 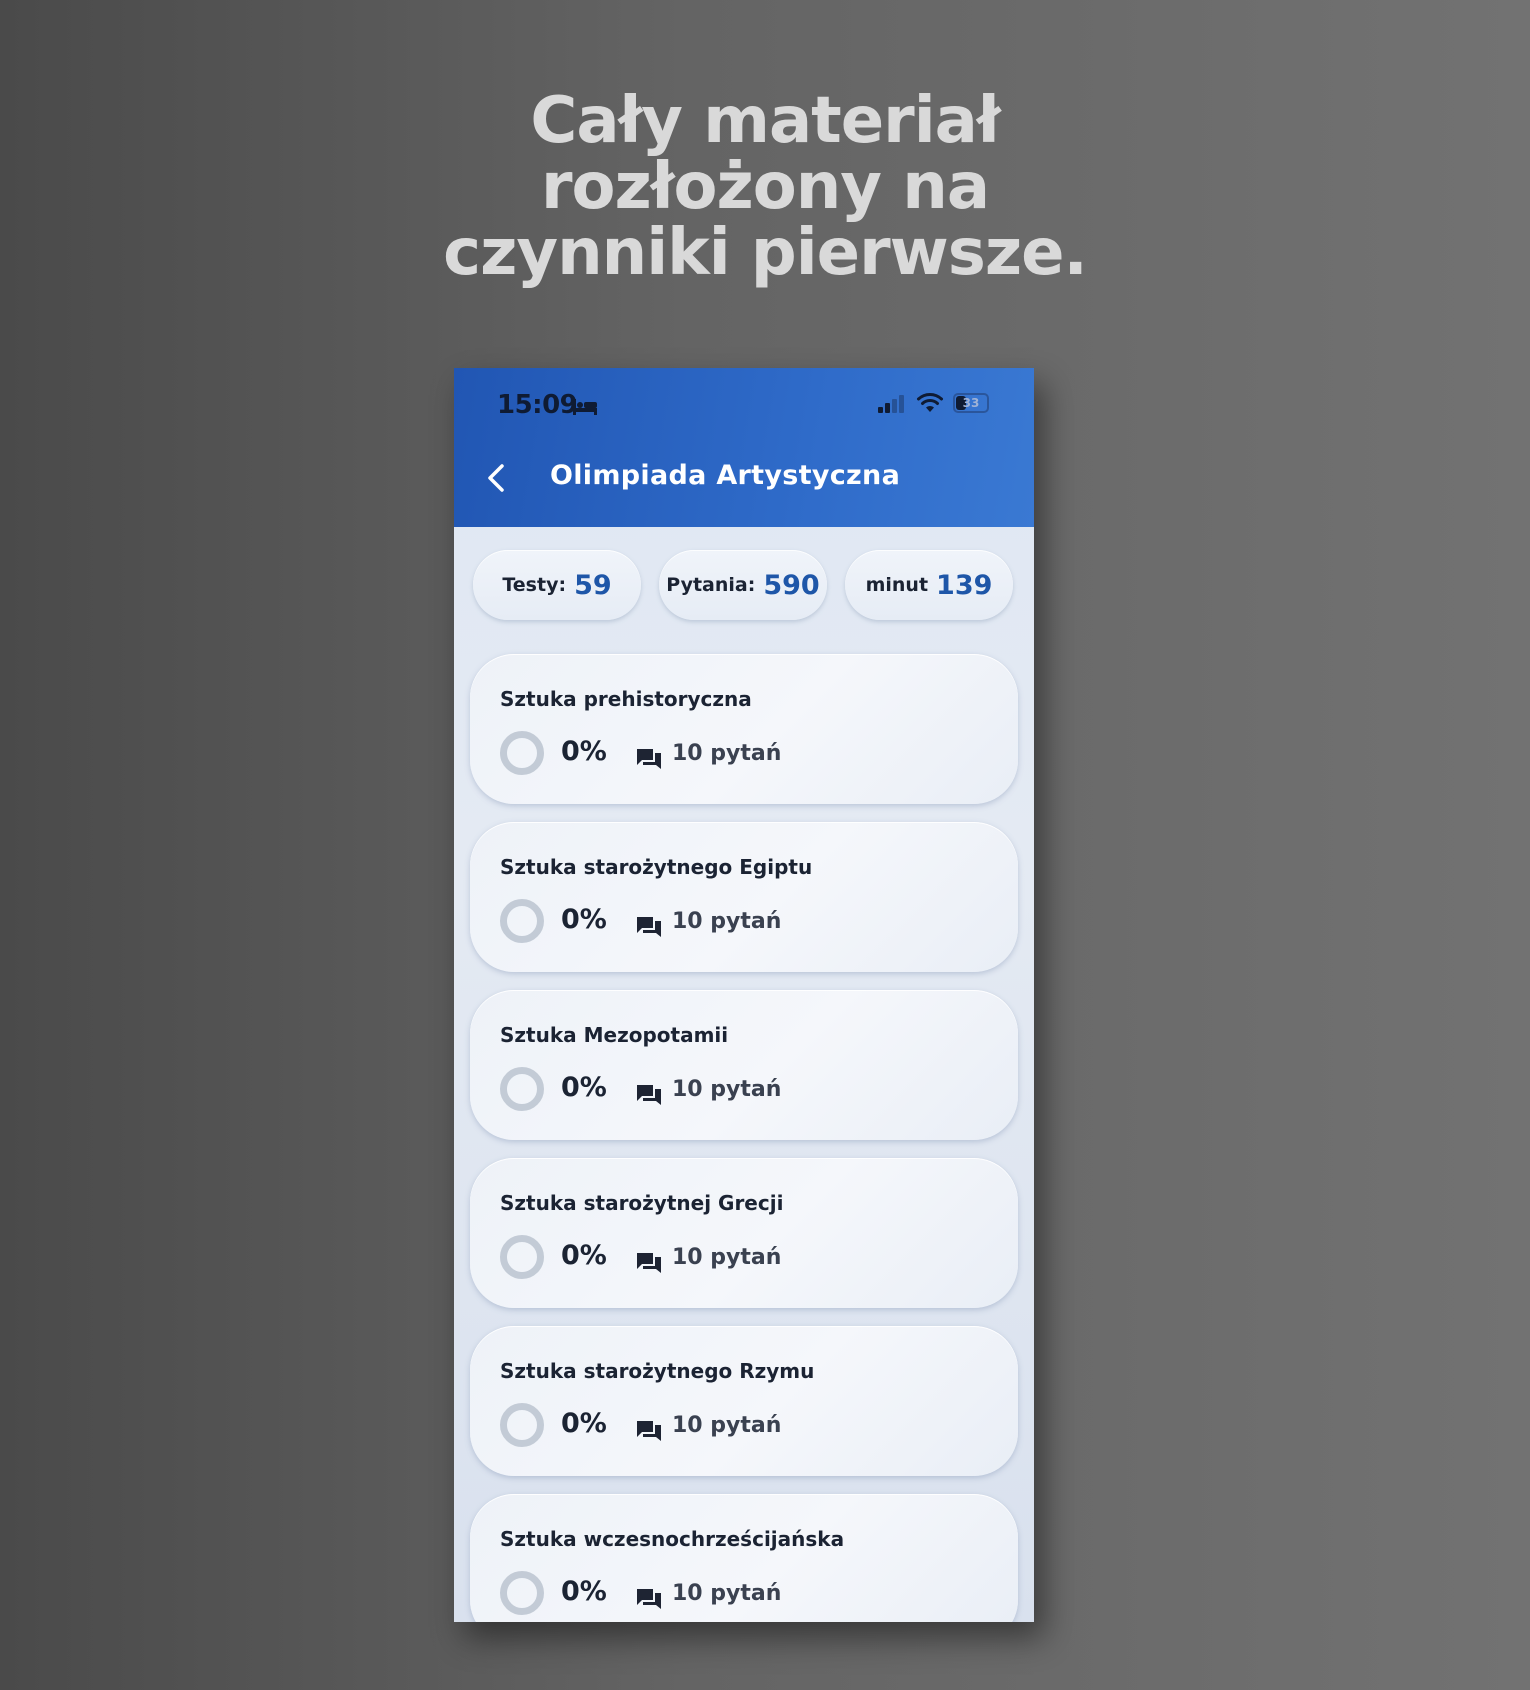 What do you see at coordinates (744, 1065) in the screenshot?
I see `topic-card-mesopotamia: Sztuka Mezopotamii 0% 10 pytań` at bounding box center [744, 1065].